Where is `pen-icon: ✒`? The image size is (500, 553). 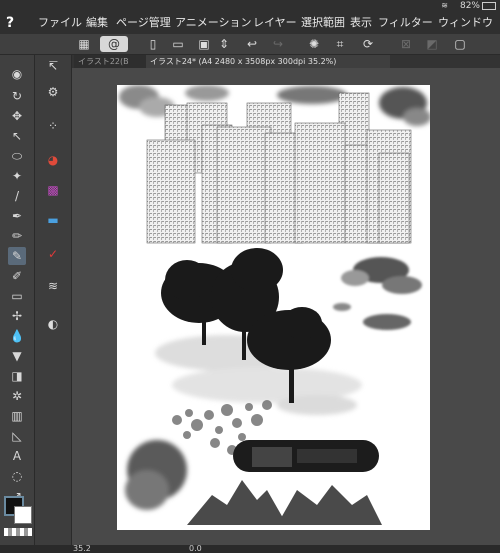 pen-icon: ✒ is located at coordinates (17, 216).